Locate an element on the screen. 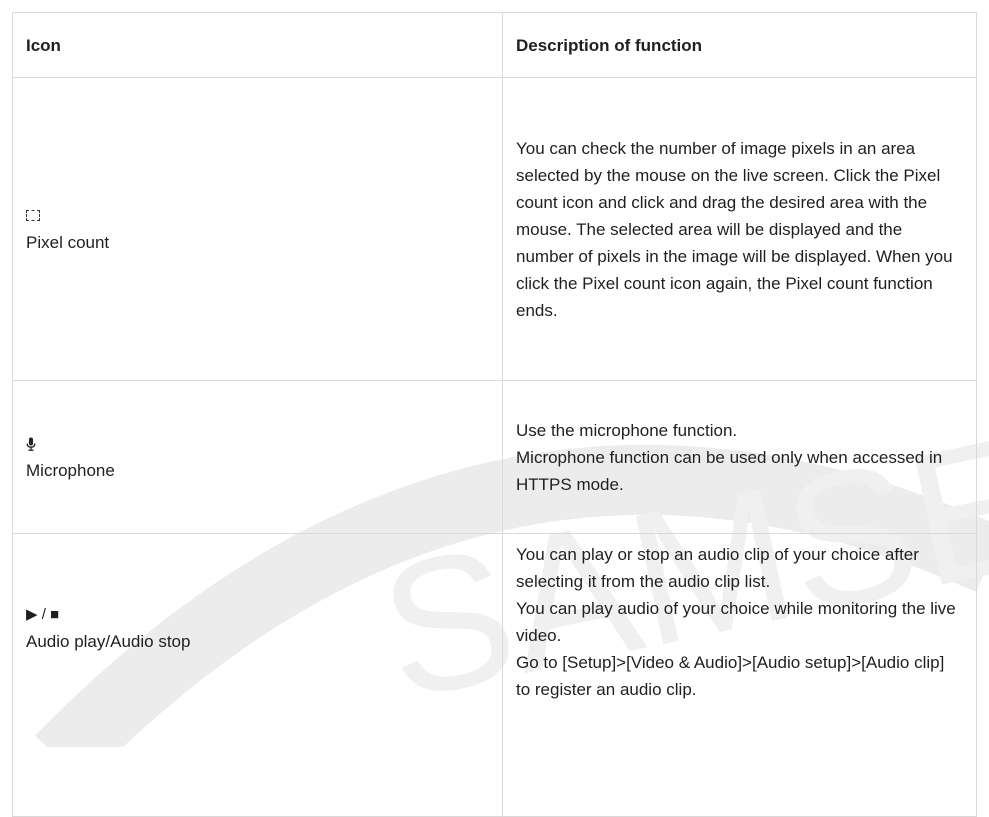 The width and height of the screenshot is (989, 817). table-header-row: Icon Description of function is located at coordinates (494, 45).